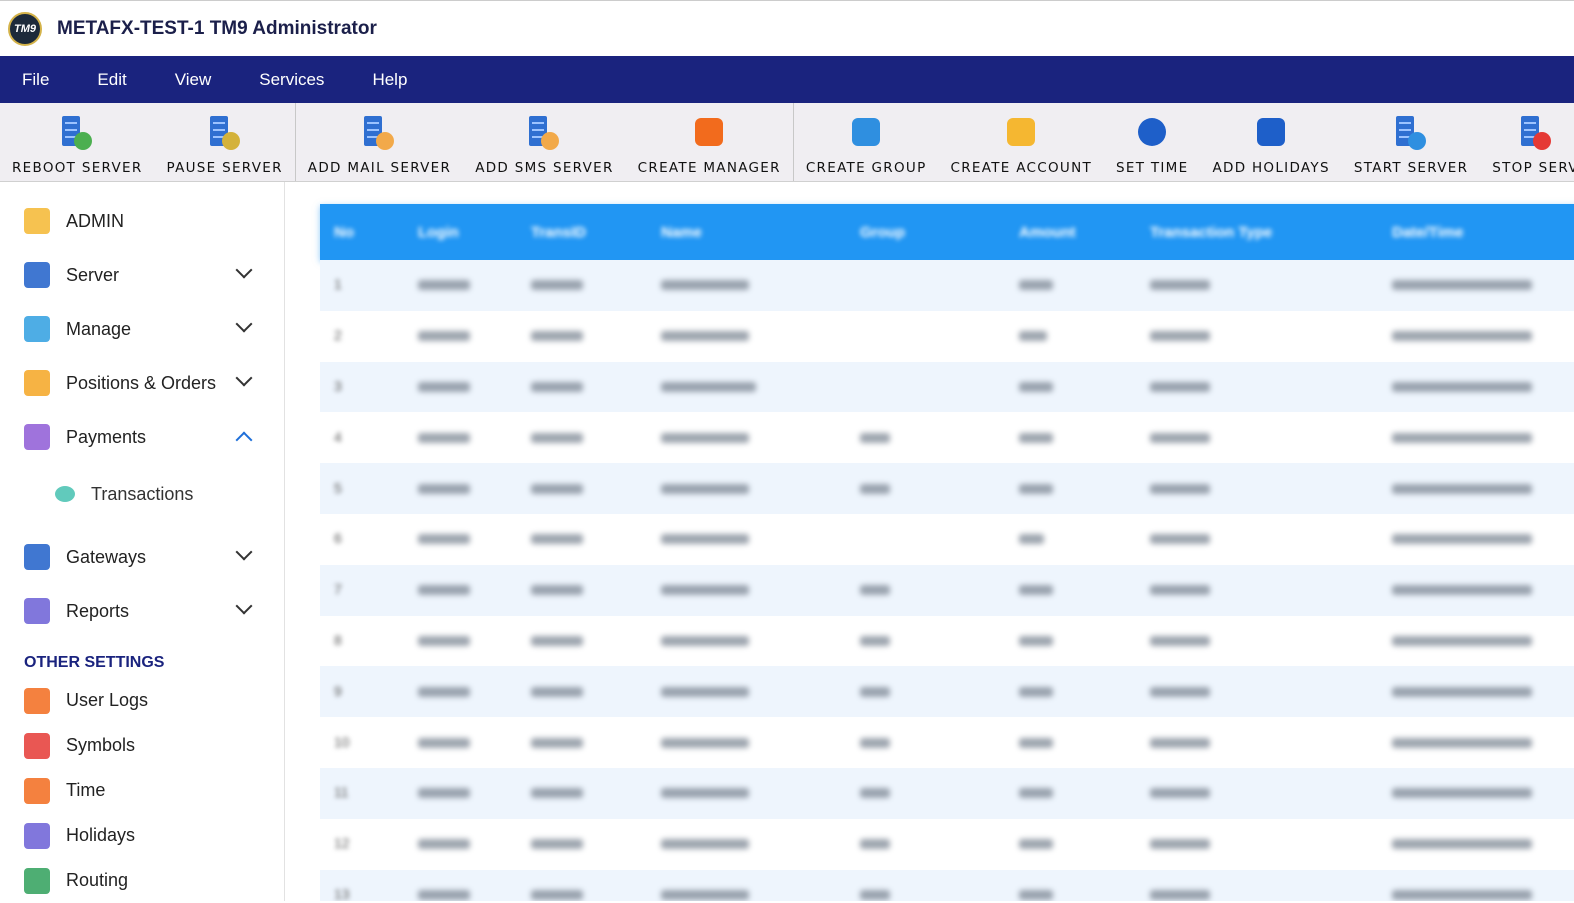 This screenshot has height=903, width=1574. Describe the element at coordinates (947, 692) in the screenshot. I see `table-row: 9` at that location.